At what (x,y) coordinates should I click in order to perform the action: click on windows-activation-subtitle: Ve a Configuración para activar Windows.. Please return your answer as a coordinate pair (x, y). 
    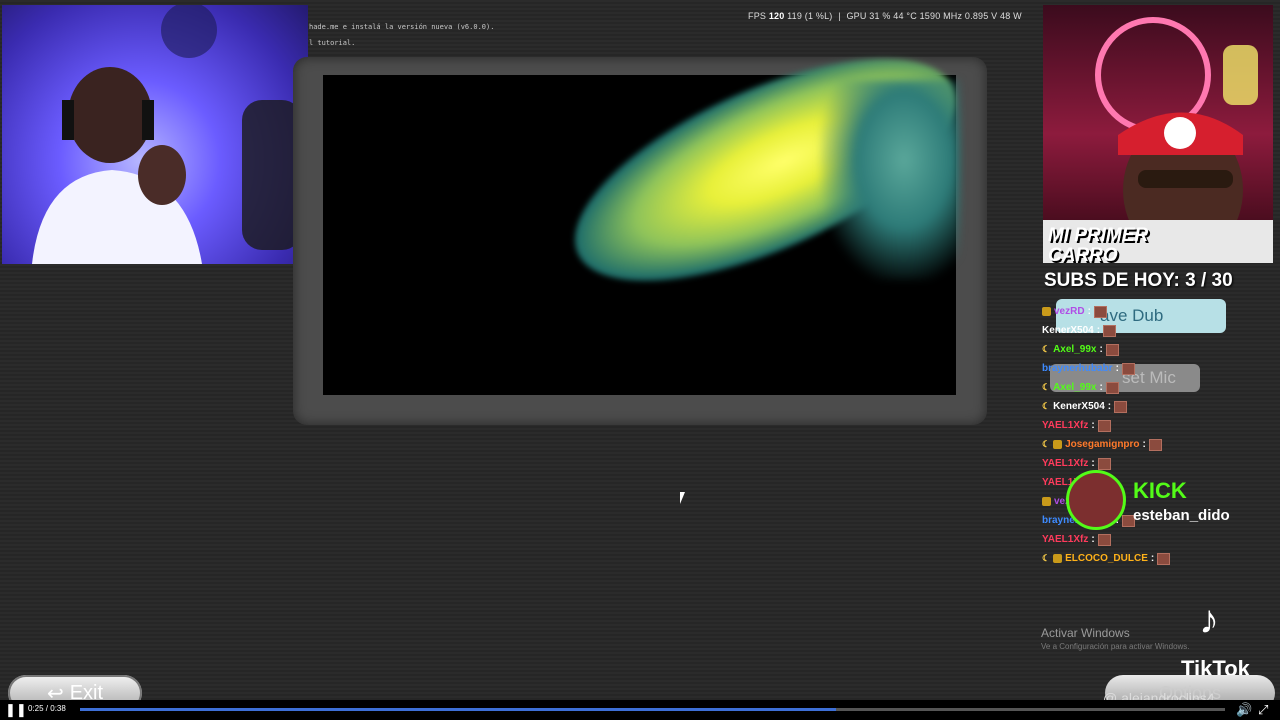
    Looking at the image, I should click on (1115, 646).